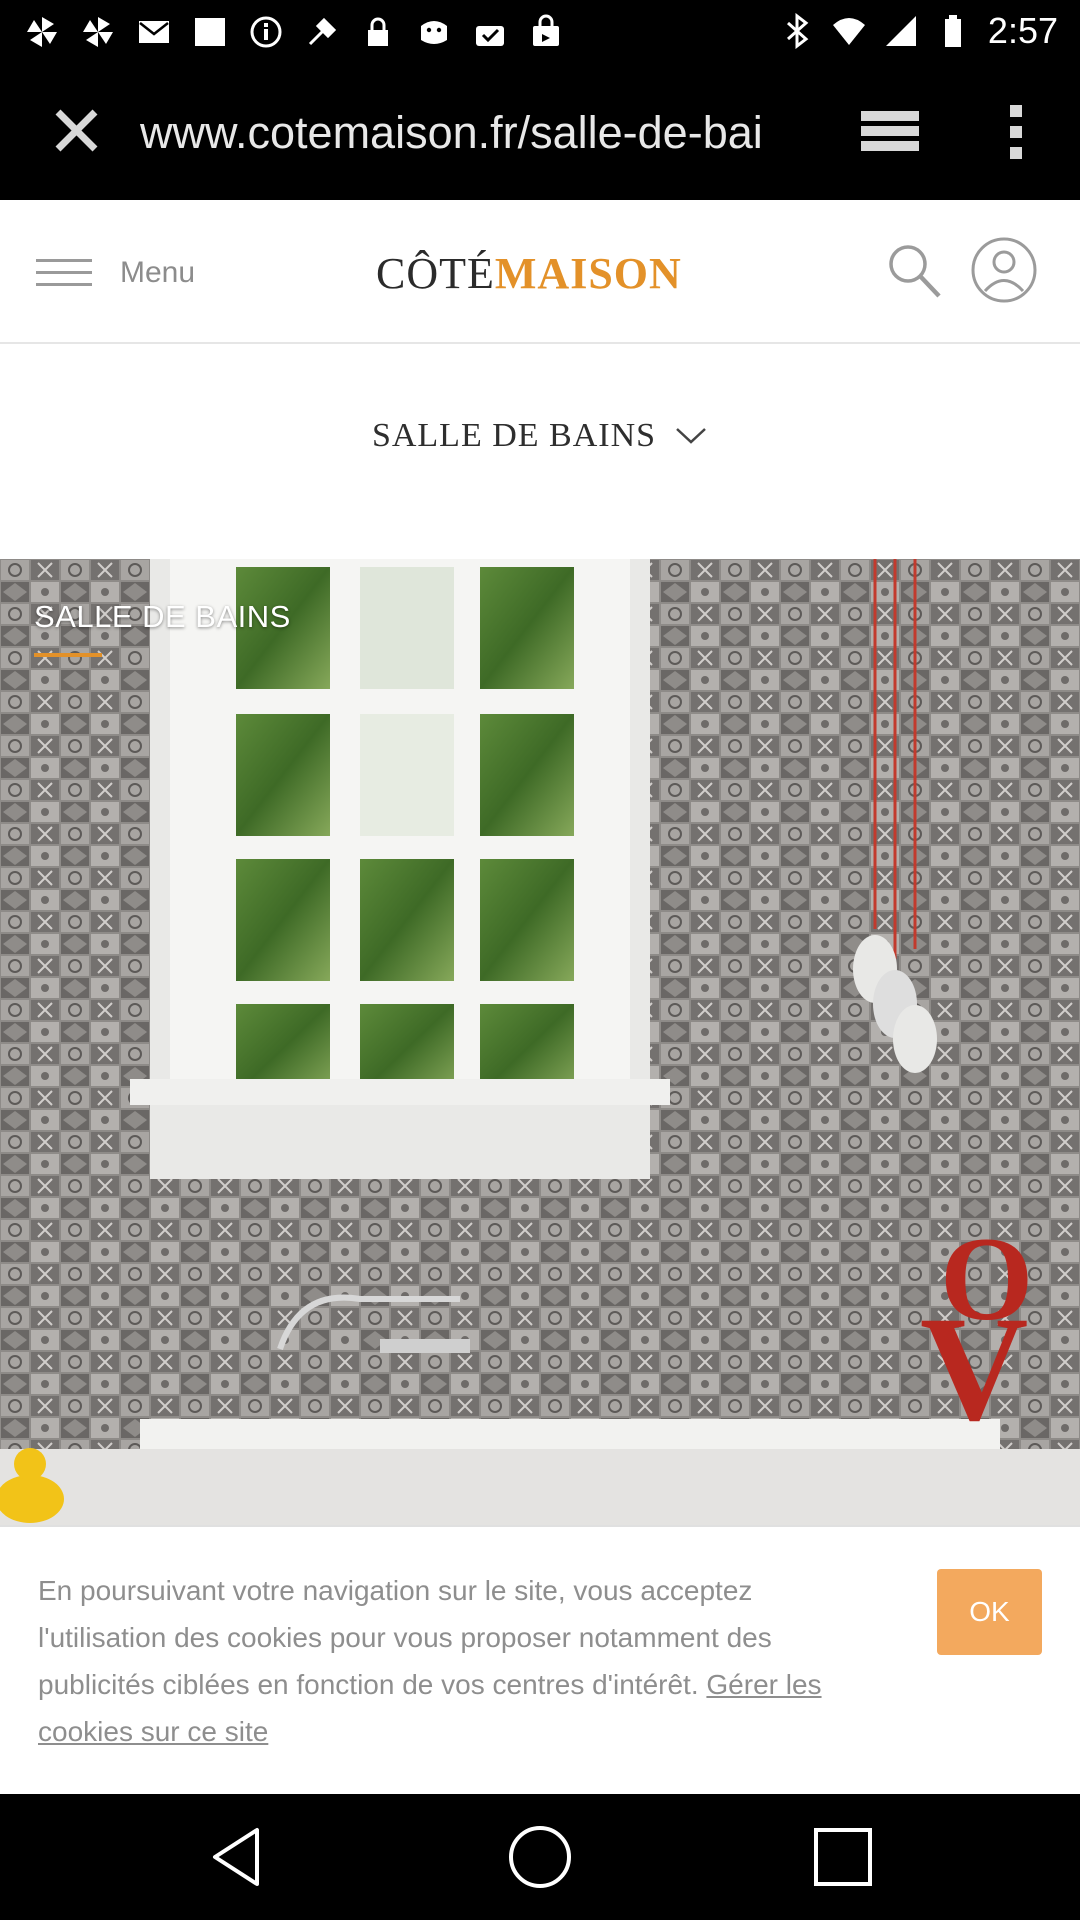 This screenshot has height=1920, width=1080. Describe the element at coordinates (797, 31) in the screenshot. I see `bluetooth-icon` at that location.